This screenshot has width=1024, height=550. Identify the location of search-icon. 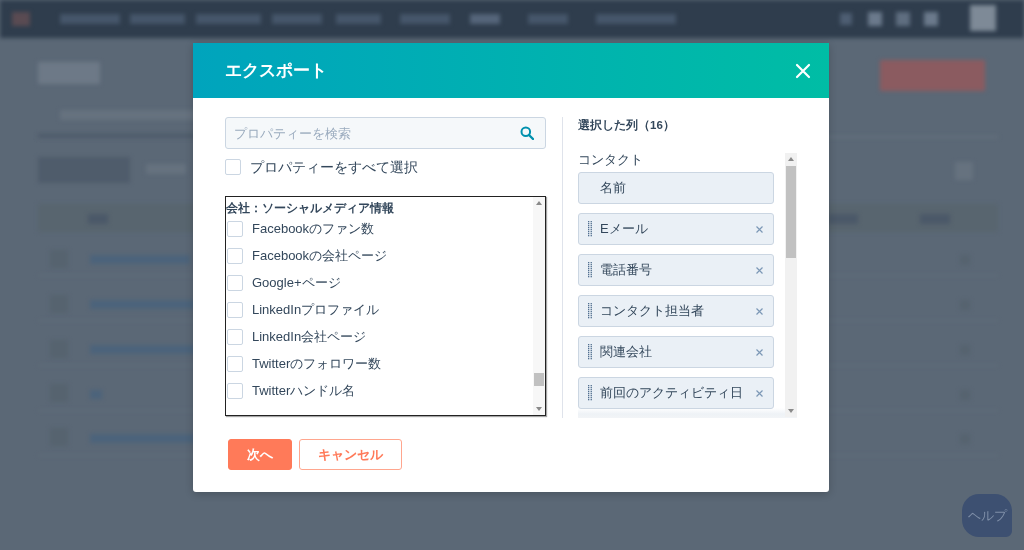
(527, 133).